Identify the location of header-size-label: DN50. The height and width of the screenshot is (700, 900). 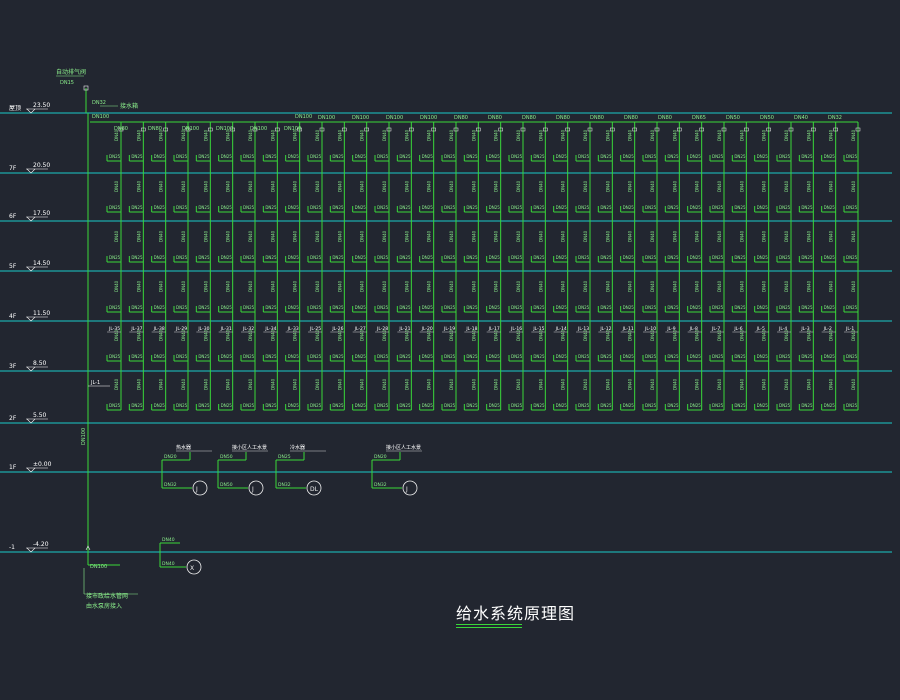
(733, 118).